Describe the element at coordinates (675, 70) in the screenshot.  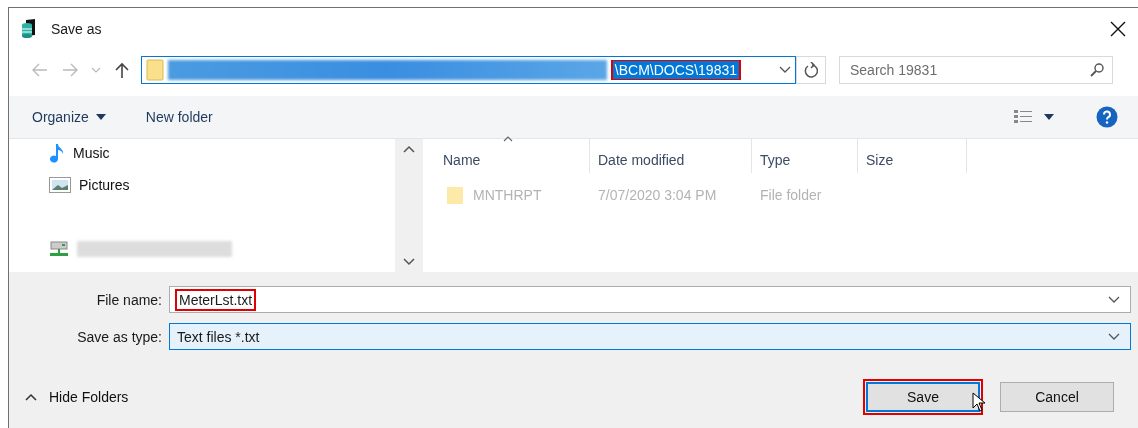
I see `address-path: \BCM\DOCS\19831` at that location.